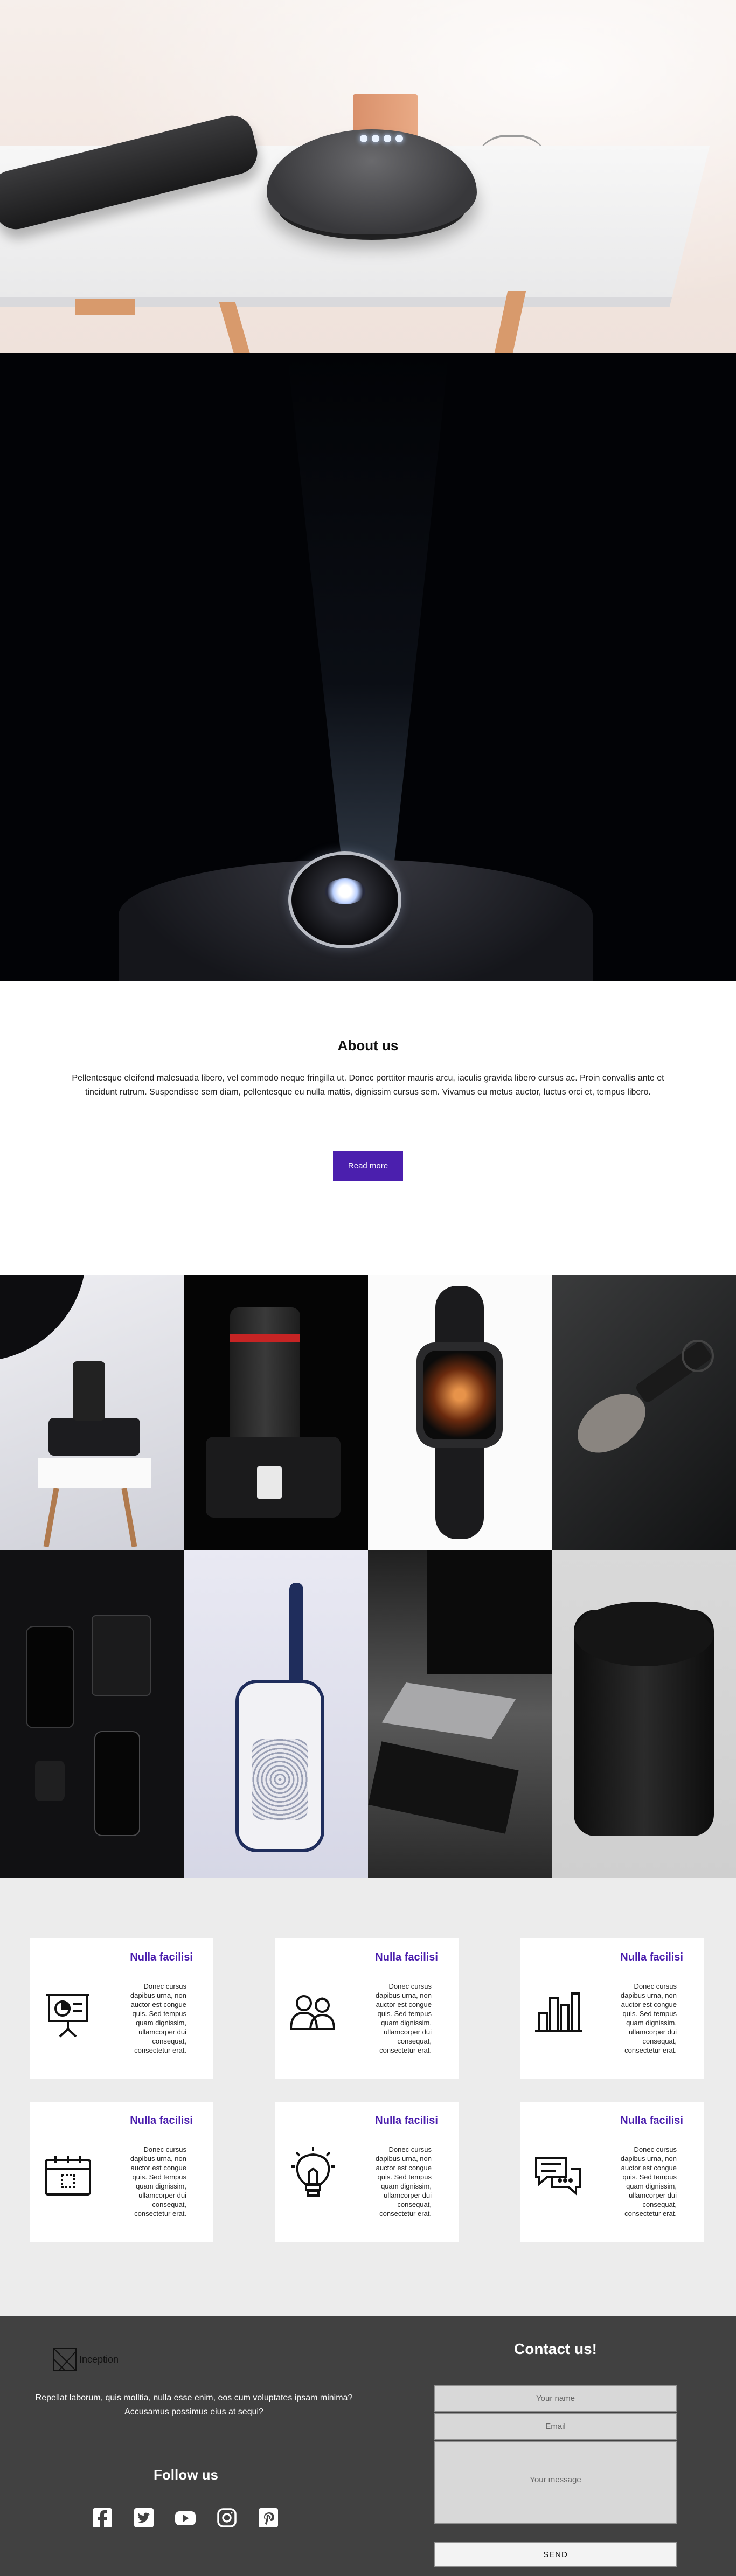  Describe the element at coordinates (368, 1166) in the screenshot. I see `read-more-button: Read more` at that location.